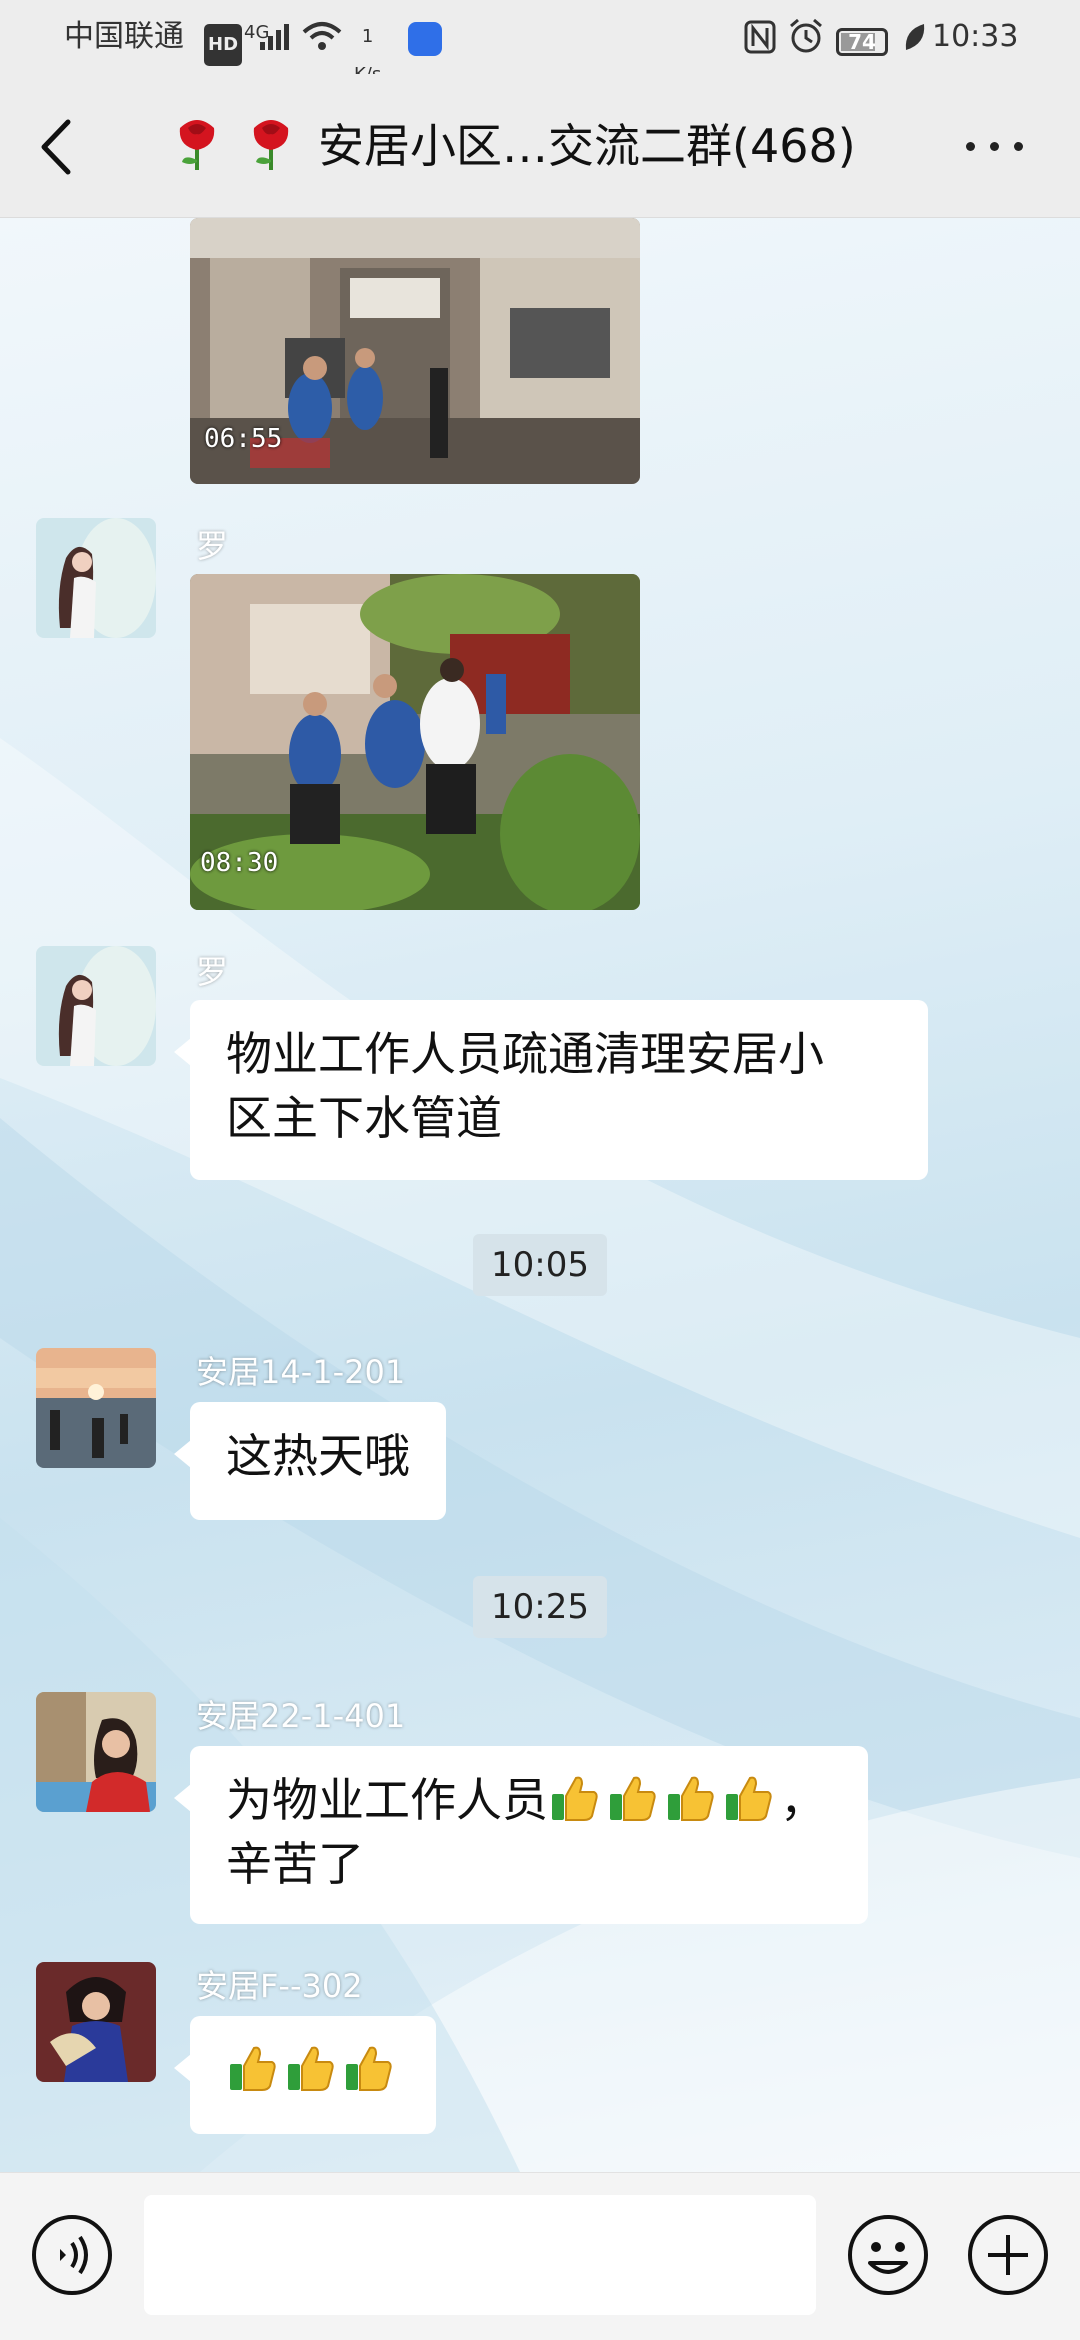 This screenshot has height=2340, width=1080. What do you see at coordinates (279, 1986) in the screenshot?
I see `sender-name: 安居F--302` at bounding box center [279, 1986].